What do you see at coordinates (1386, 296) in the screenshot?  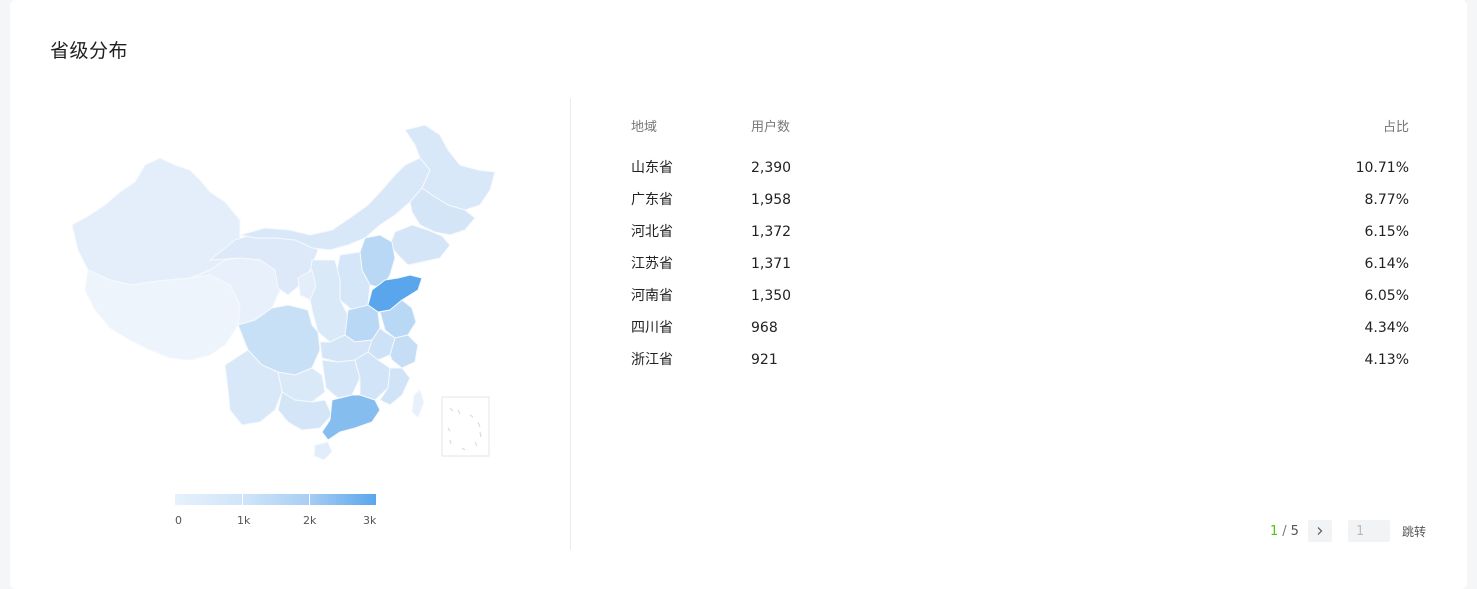 I see `cell-ratio: 6.05%` at bounding box center [1386, 296].